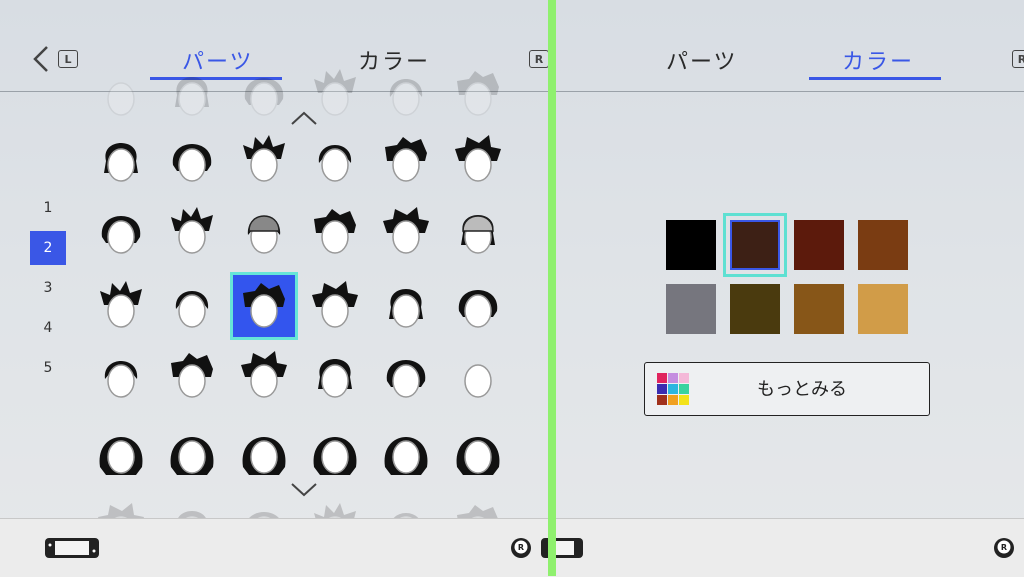 The height and width of the screenshot is (577, 1024). What do you see at coordinates (1018, 59) in the screenshot?
I see `r-button-icon: R` at bounding box center [1018, 59].